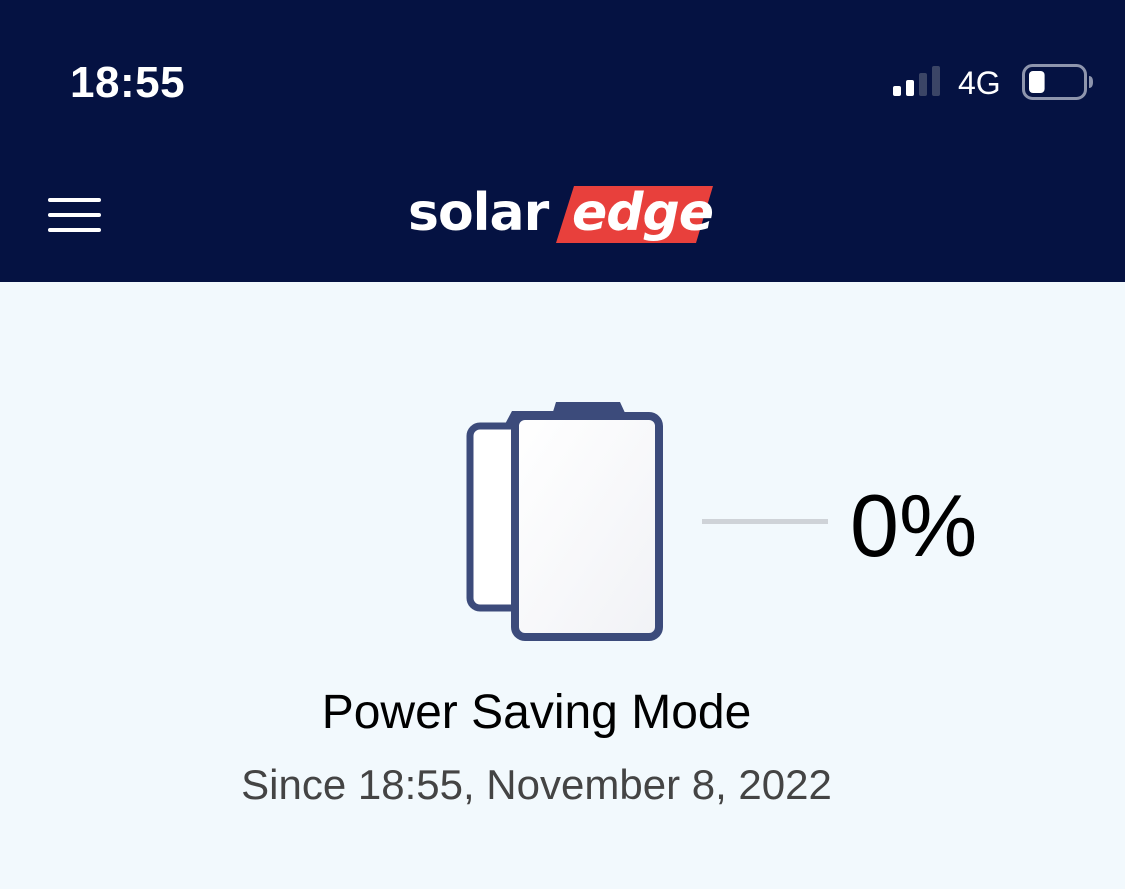 The width and height of the screenshot is (1125, 889). Describe the element at coordinates (536, 784) in the screenshot. I see `mode-since-timestamp: Since 18:55, November 8, 2022` at that location.